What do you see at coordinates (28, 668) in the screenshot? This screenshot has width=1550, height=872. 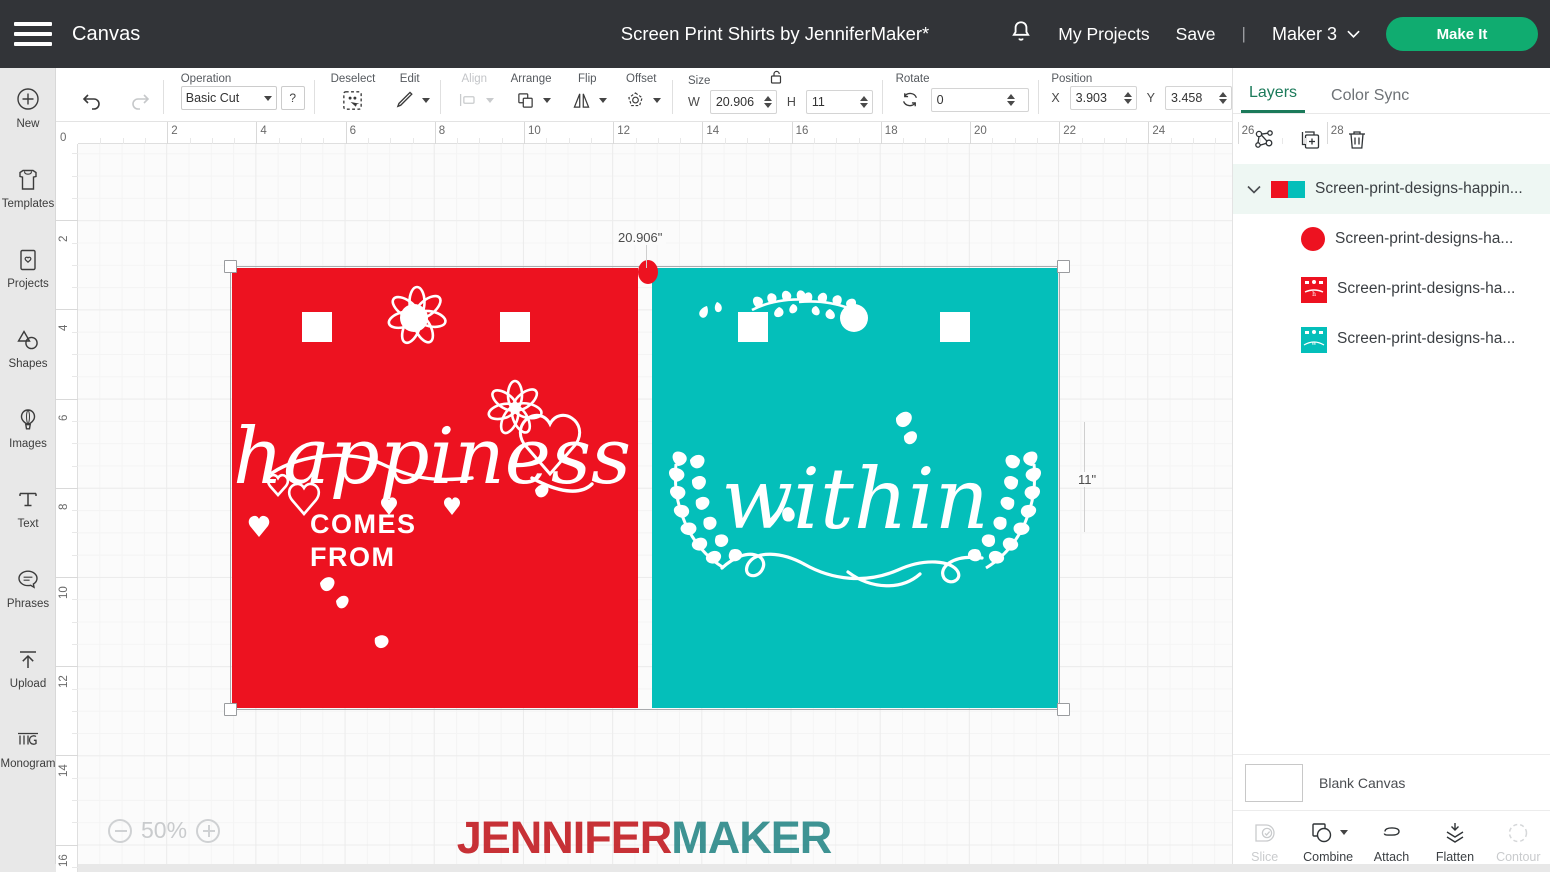 I see `sidebar-item-upload: Upload` at bounding box center [28, 668].